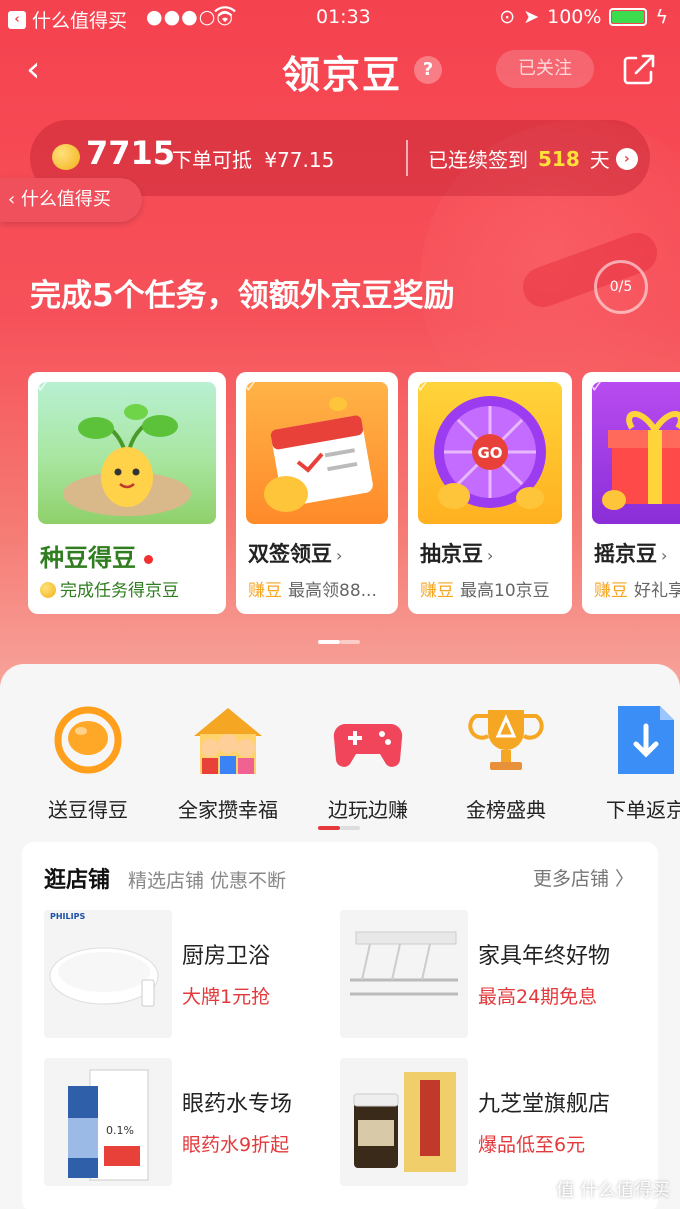 Image resolution: width=680 pixels, height=1209 pixels. Describe the element at coordinates (207, 881) in the screenshot. I see `shop-subtitle: 精选店铺 优惠不断` at that location.